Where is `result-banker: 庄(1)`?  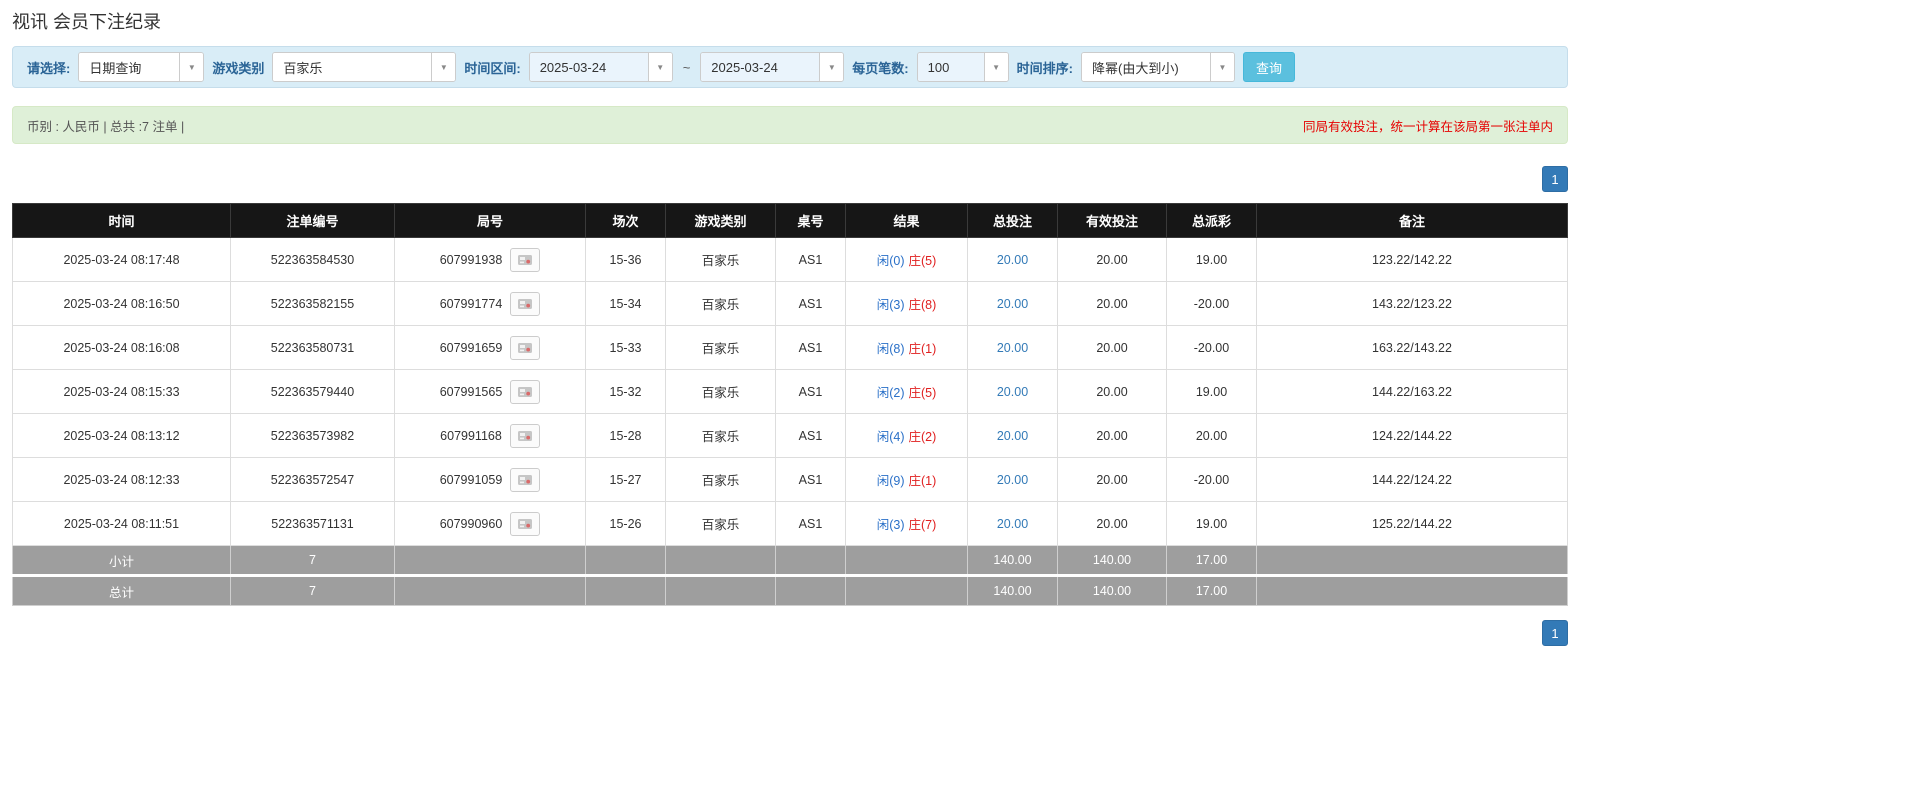 result-banker: 庄(1) is located at coordinates (922, 349).